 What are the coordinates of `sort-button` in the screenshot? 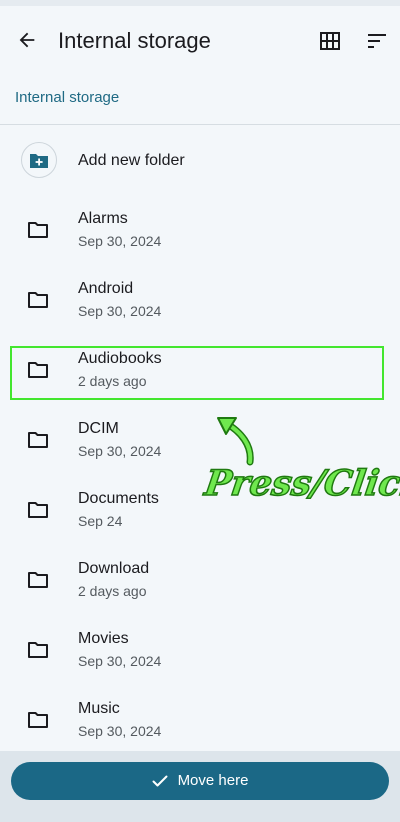 It's located at (377, 41).